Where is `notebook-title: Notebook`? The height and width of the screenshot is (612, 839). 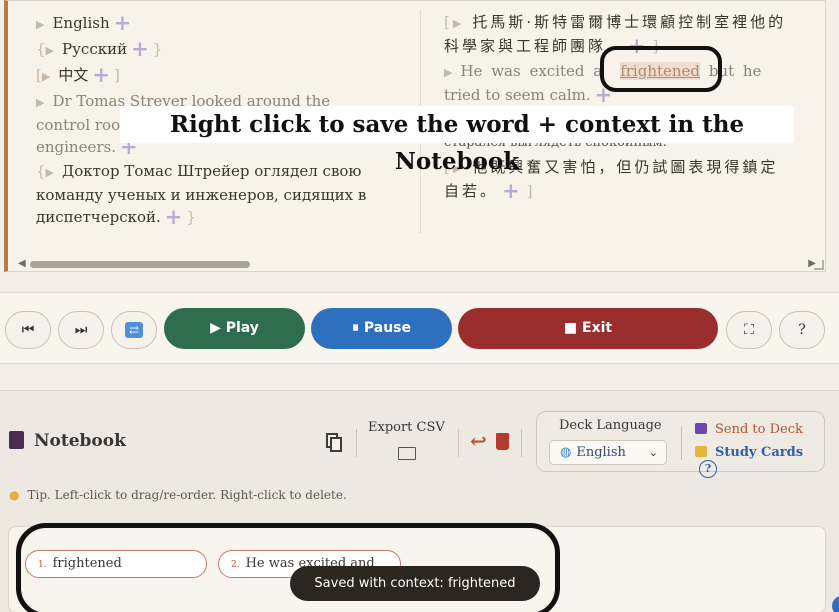
notebook-title: Notebook is located at coordinates (67, 441).